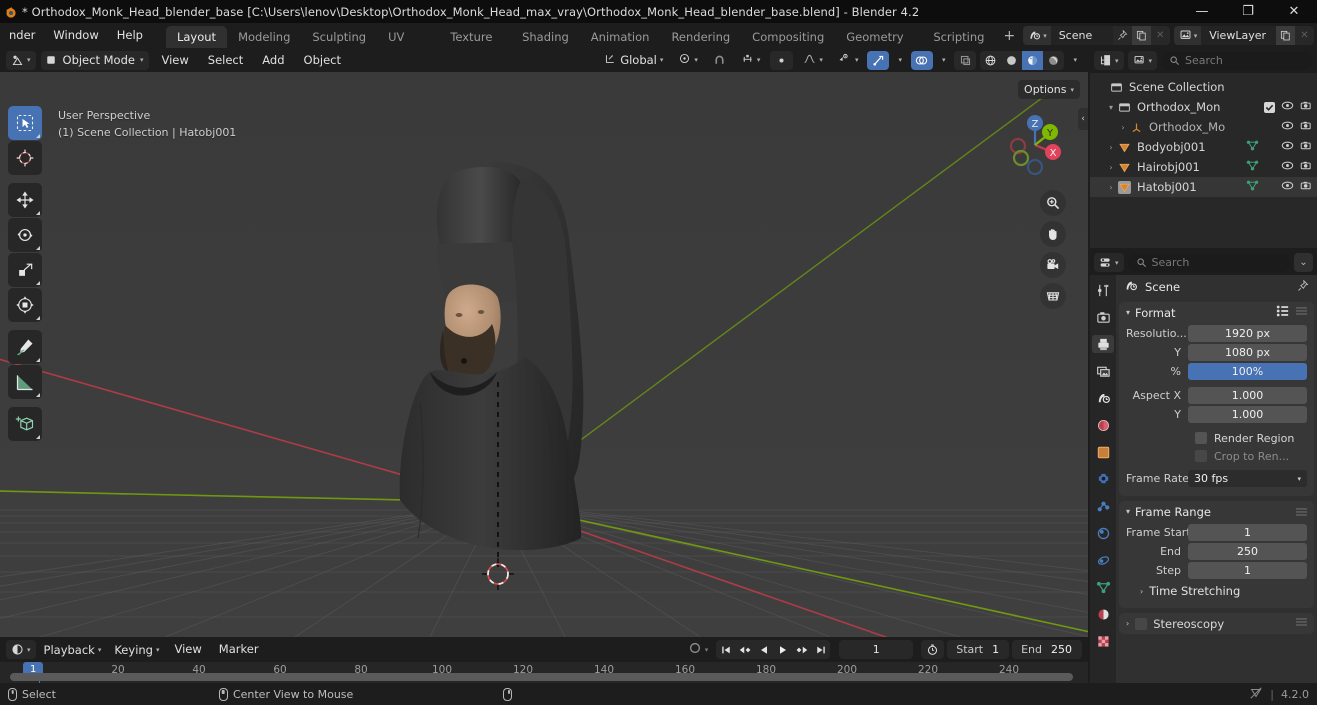  Describe the element at coordinates (130, 35) in the screenshot. I see `menu-help: Help` at that location.